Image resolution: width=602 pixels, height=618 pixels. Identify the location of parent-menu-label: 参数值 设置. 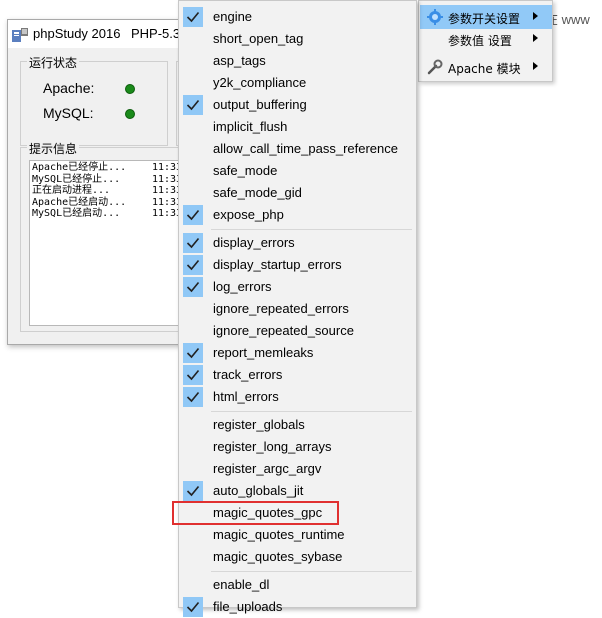
(480, 41).